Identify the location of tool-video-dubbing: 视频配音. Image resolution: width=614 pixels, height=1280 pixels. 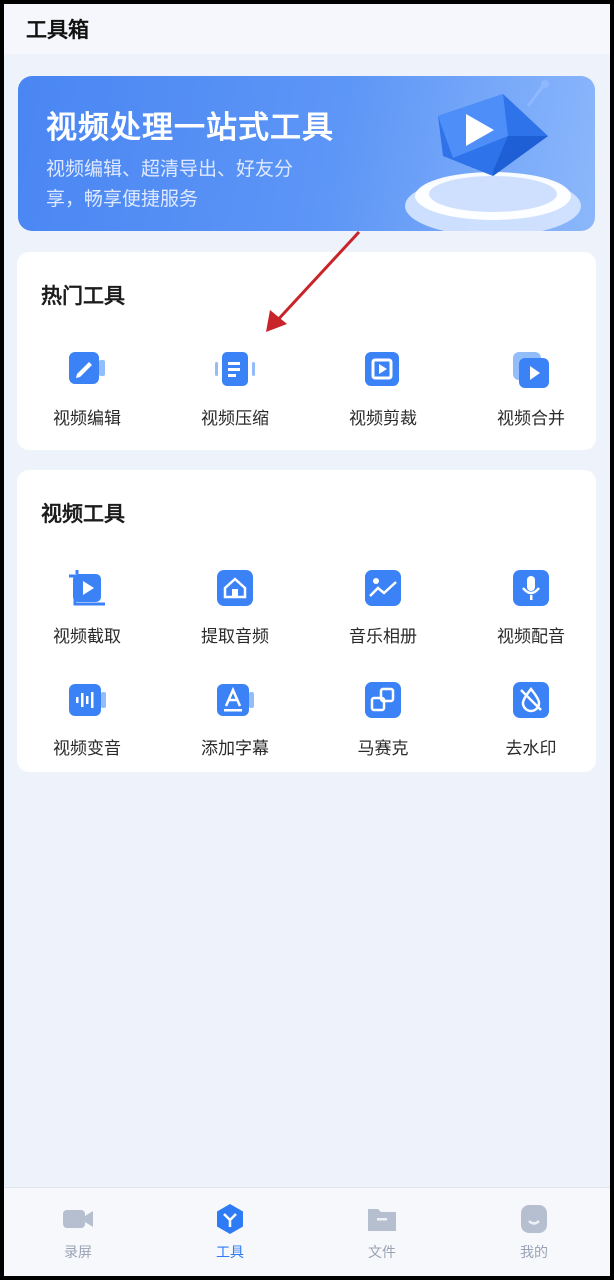
(531, 606).